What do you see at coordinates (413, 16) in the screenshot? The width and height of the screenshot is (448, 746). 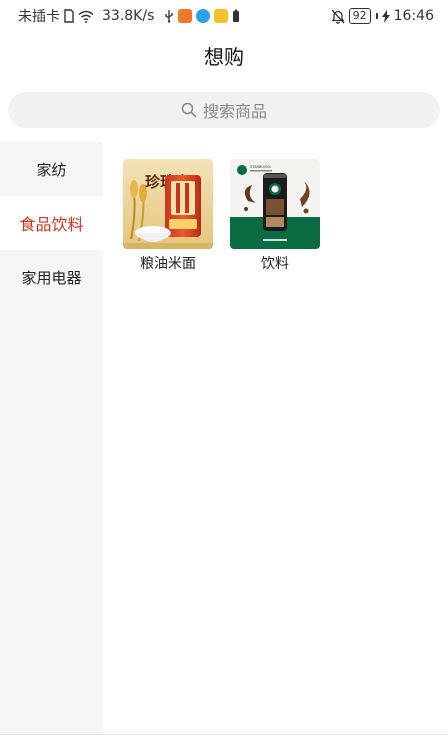 I see `clock-text: 16:46` at bounding box center [413, 16].